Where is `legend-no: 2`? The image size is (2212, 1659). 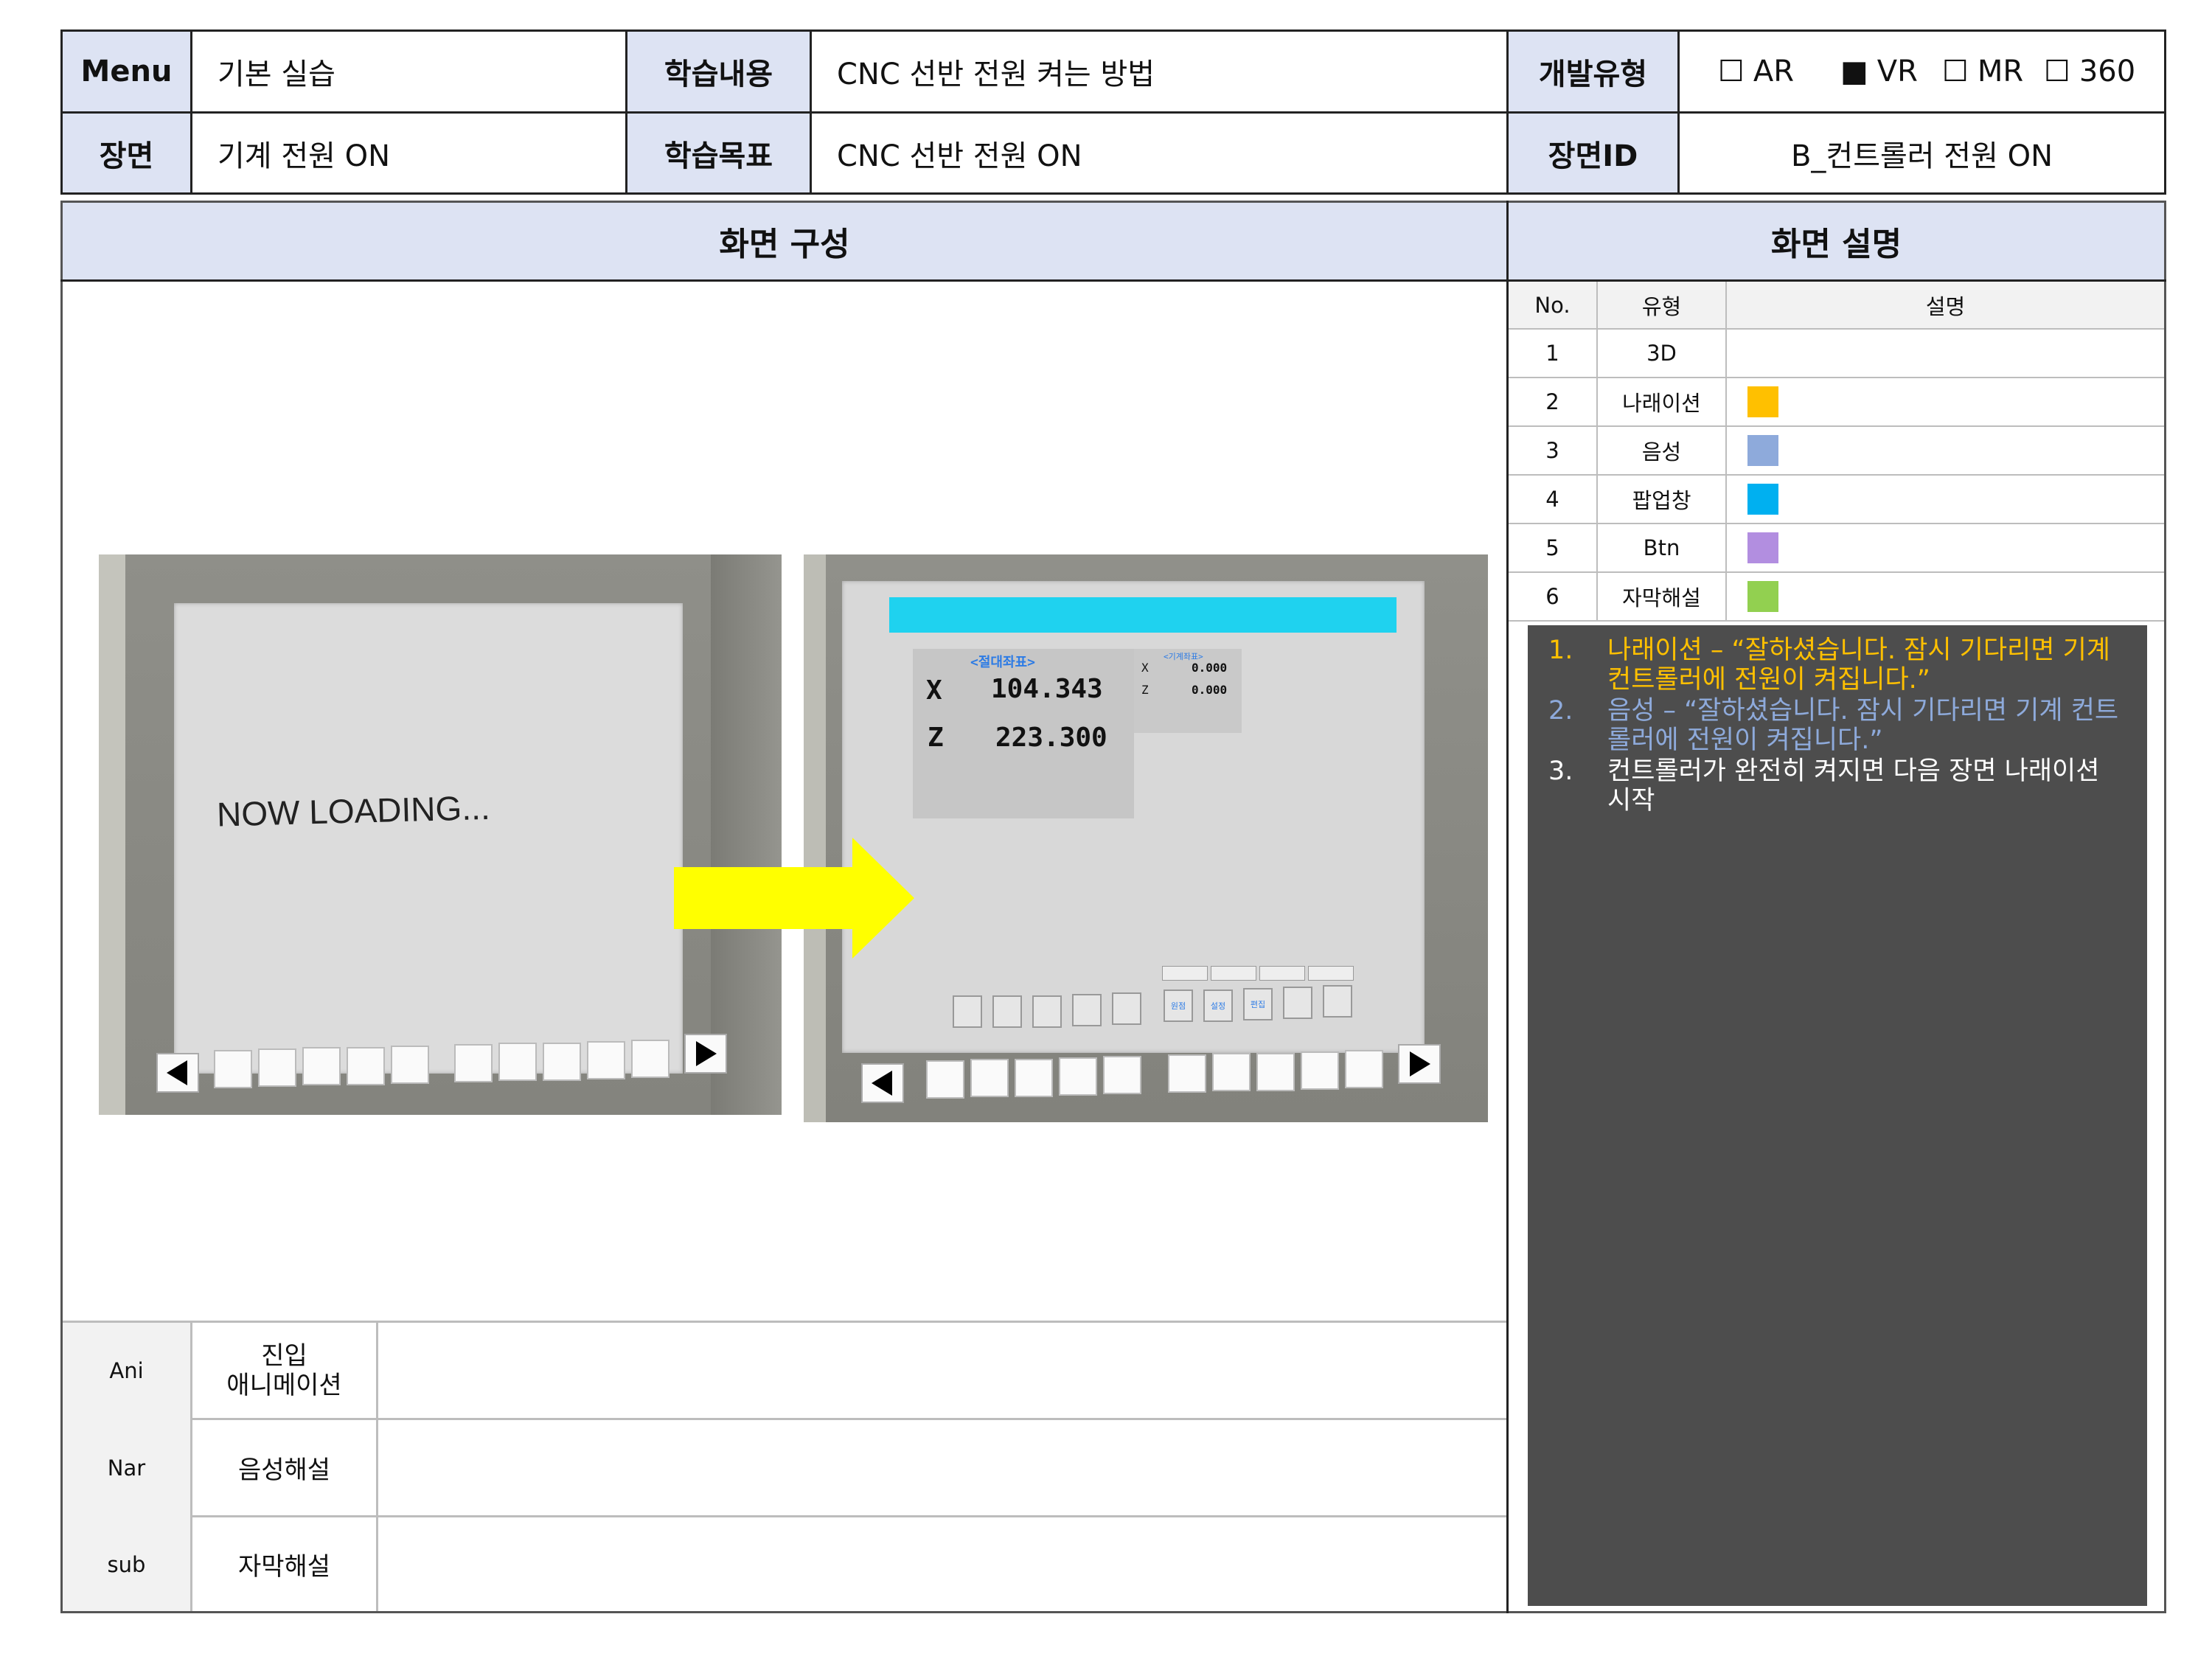
legend-no: 2 is located at coordinates (1552, 401).